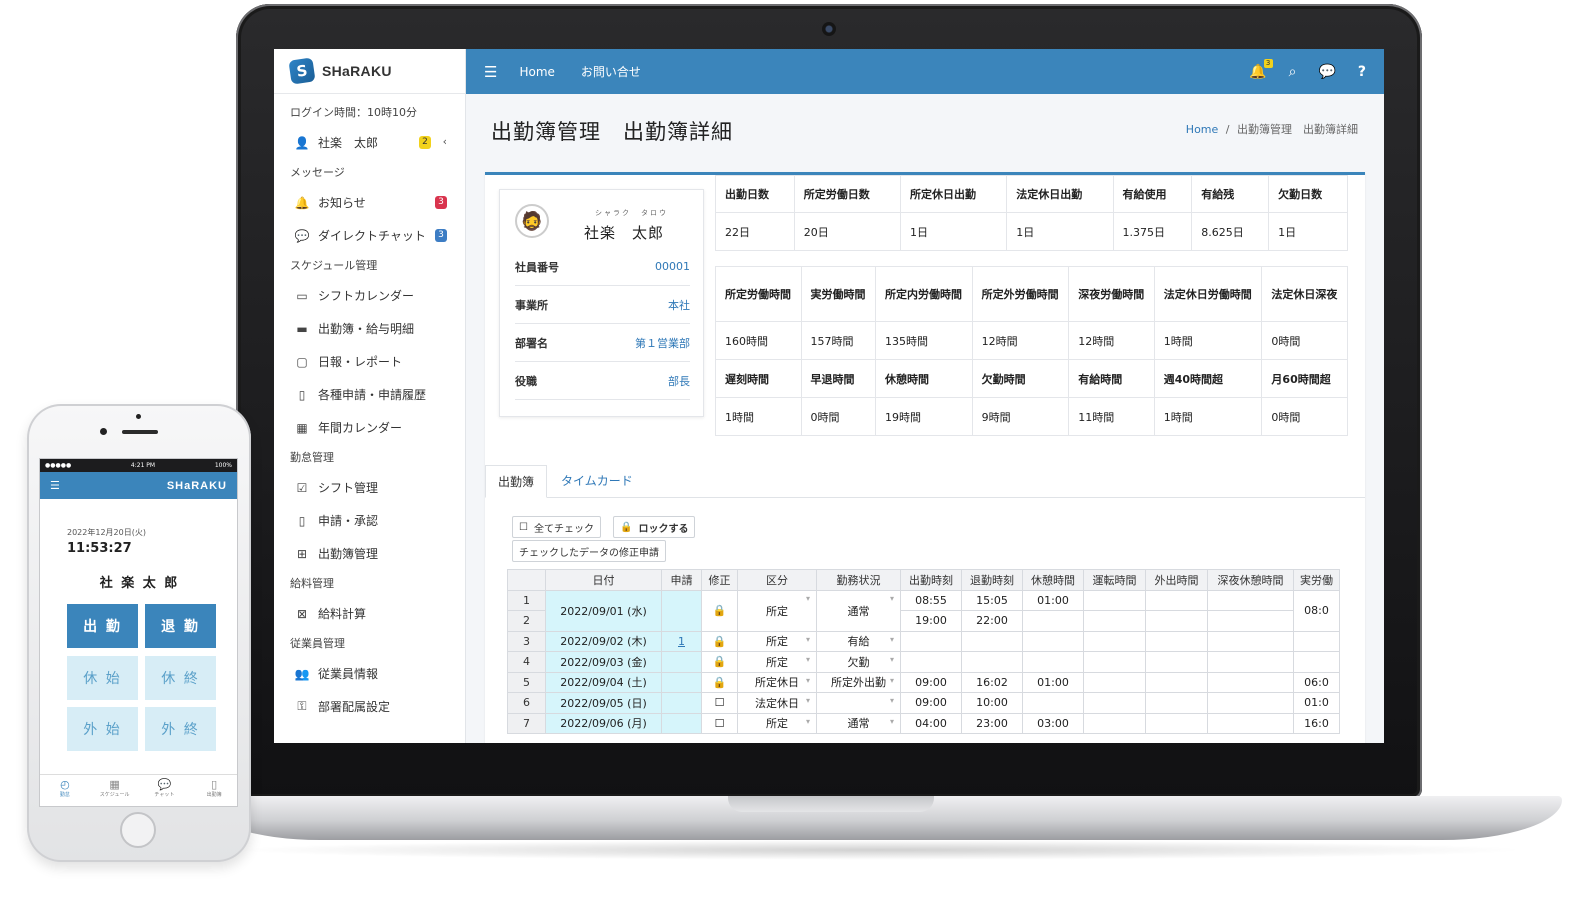  I want to click on table-row: 12022/09/01 (水) 🔒所定通常08:5515:0501:00 08:0, so click(923, 610).